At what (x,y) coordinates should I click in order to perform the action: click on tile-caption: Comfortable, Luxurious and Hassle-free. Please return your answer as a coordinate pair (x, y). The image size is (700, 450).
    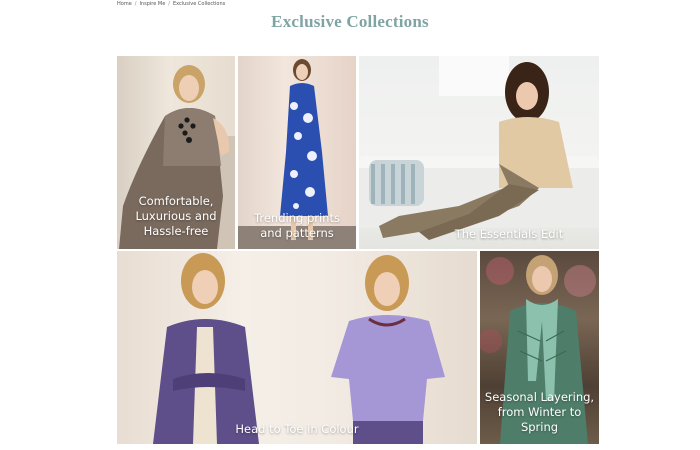
    Looking at the image, I should click on (176, 216).